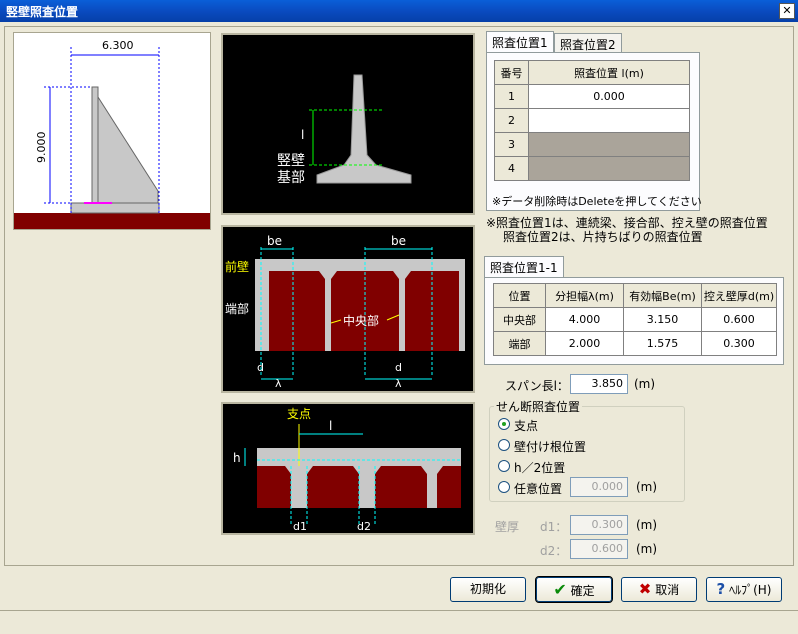 Image resolution: width=798 pixels, height=634 pixels. I want to click on d-left-label: d, so click(260, 367).